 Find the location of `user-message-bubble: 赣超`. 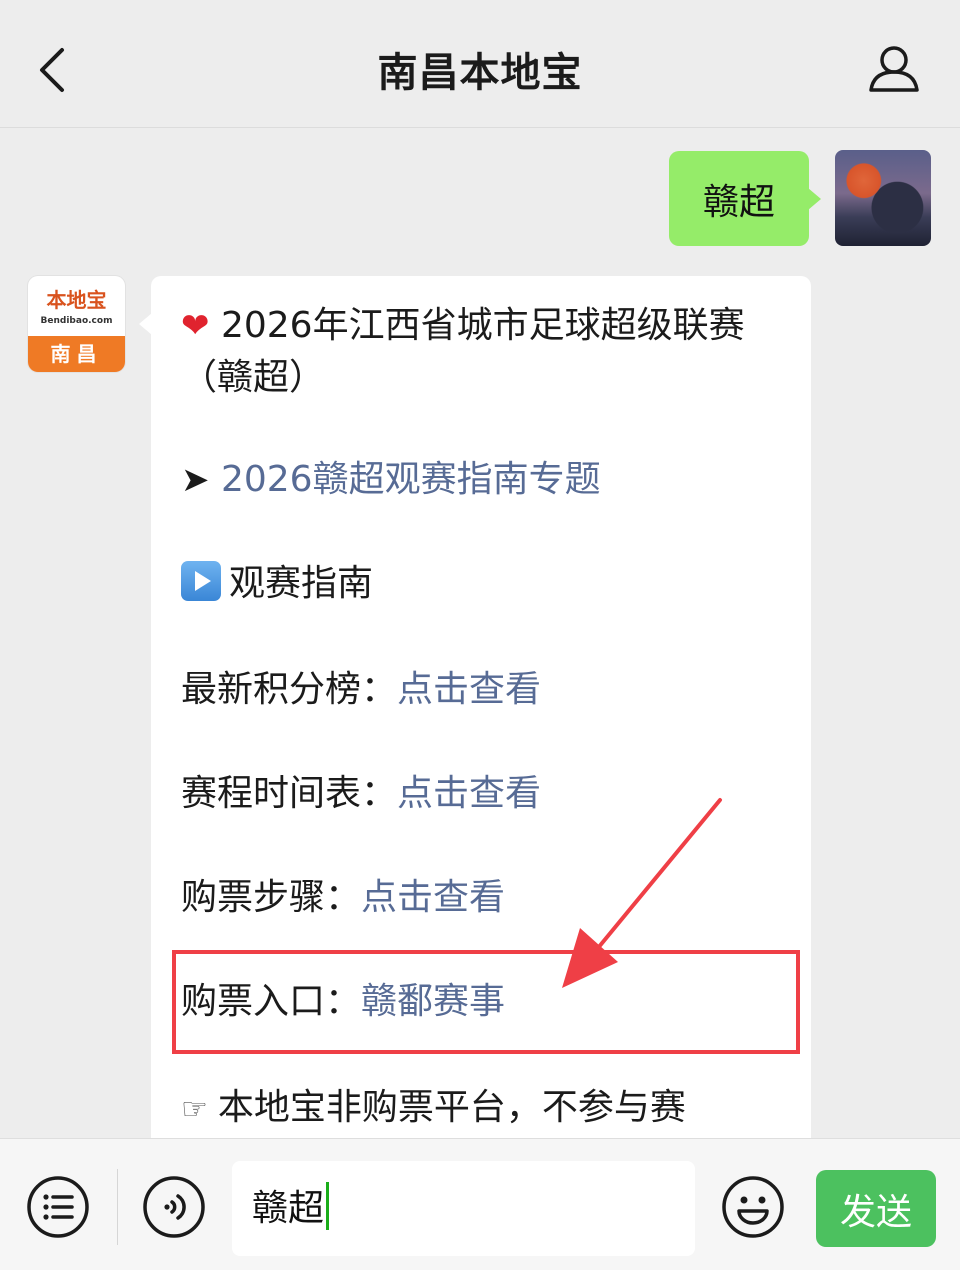

user-message-bubble: 赣超 is located at coordinates (745, 198).